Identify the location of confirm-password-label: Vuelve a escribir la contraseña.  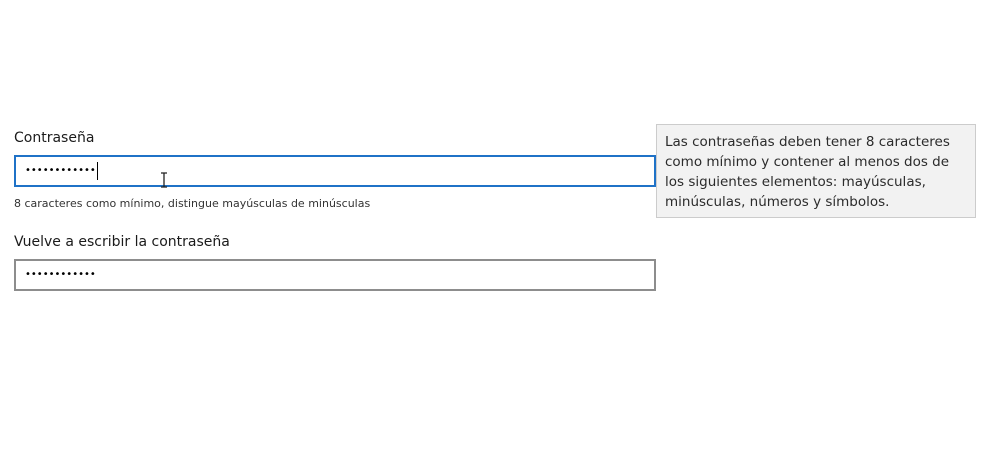
(122, 242).